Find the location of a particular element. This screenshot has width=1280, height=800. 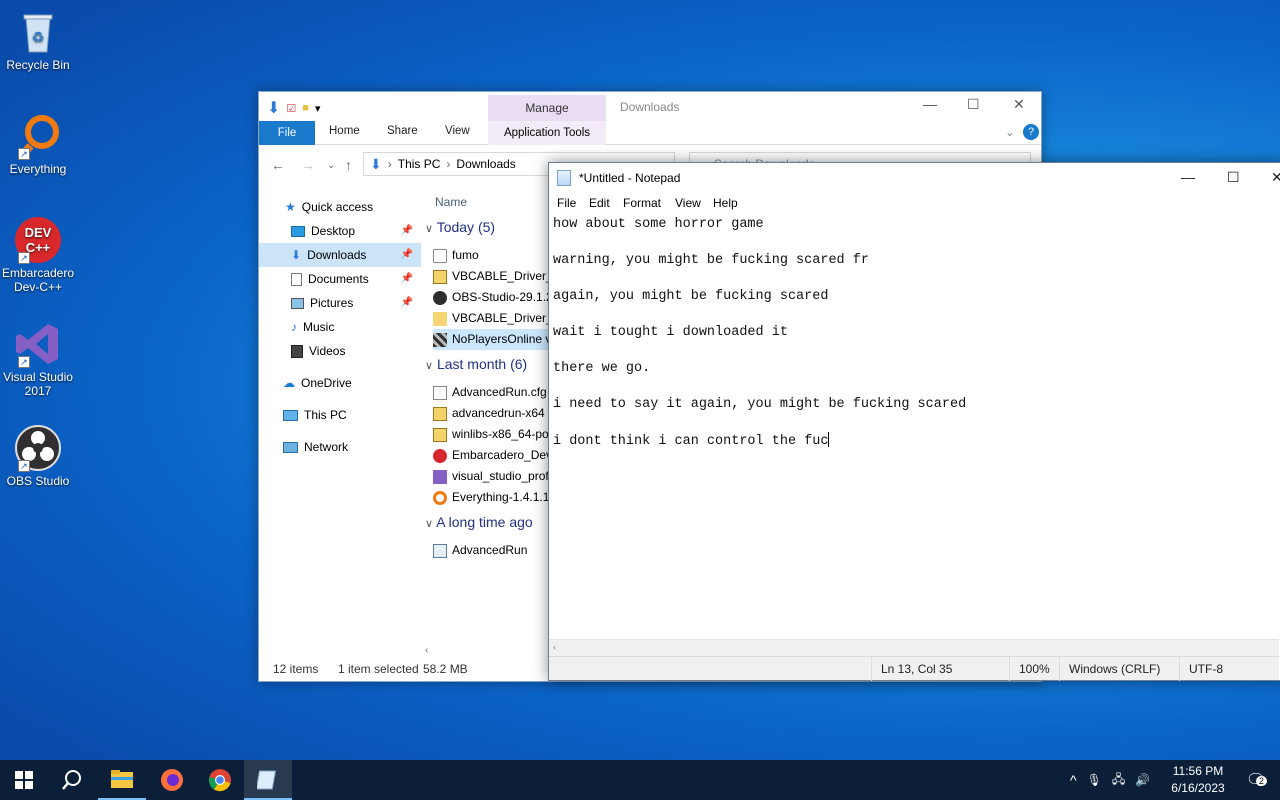

desktop-icon-devcpp: DEV C++ ↗ Embarcadero Dev-C++ is located at coordinates (38, 255).